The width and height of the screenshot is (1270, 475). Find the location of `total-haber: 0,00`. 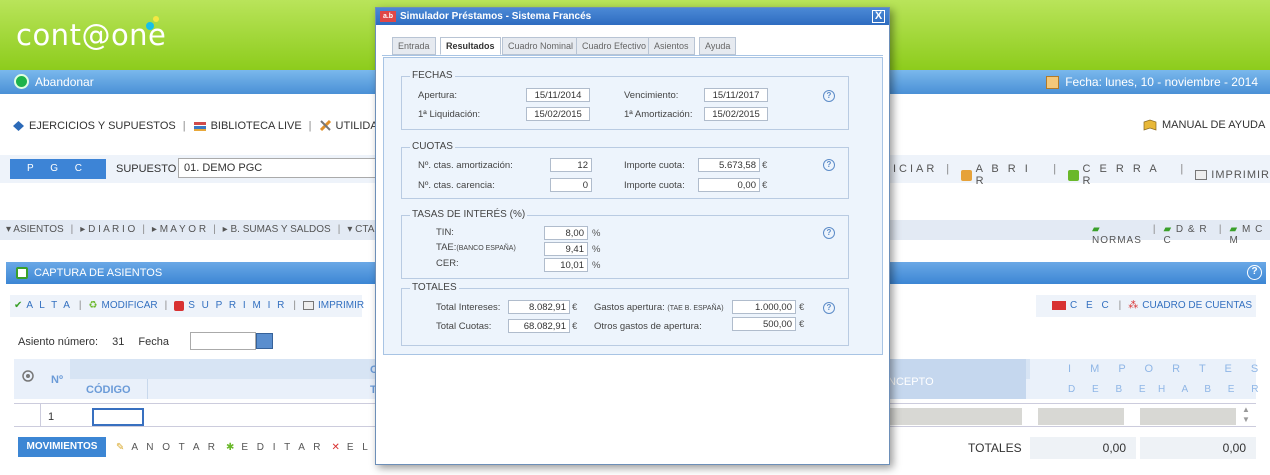

total-haber: 0,00 is located at coordinates (1198, 448).